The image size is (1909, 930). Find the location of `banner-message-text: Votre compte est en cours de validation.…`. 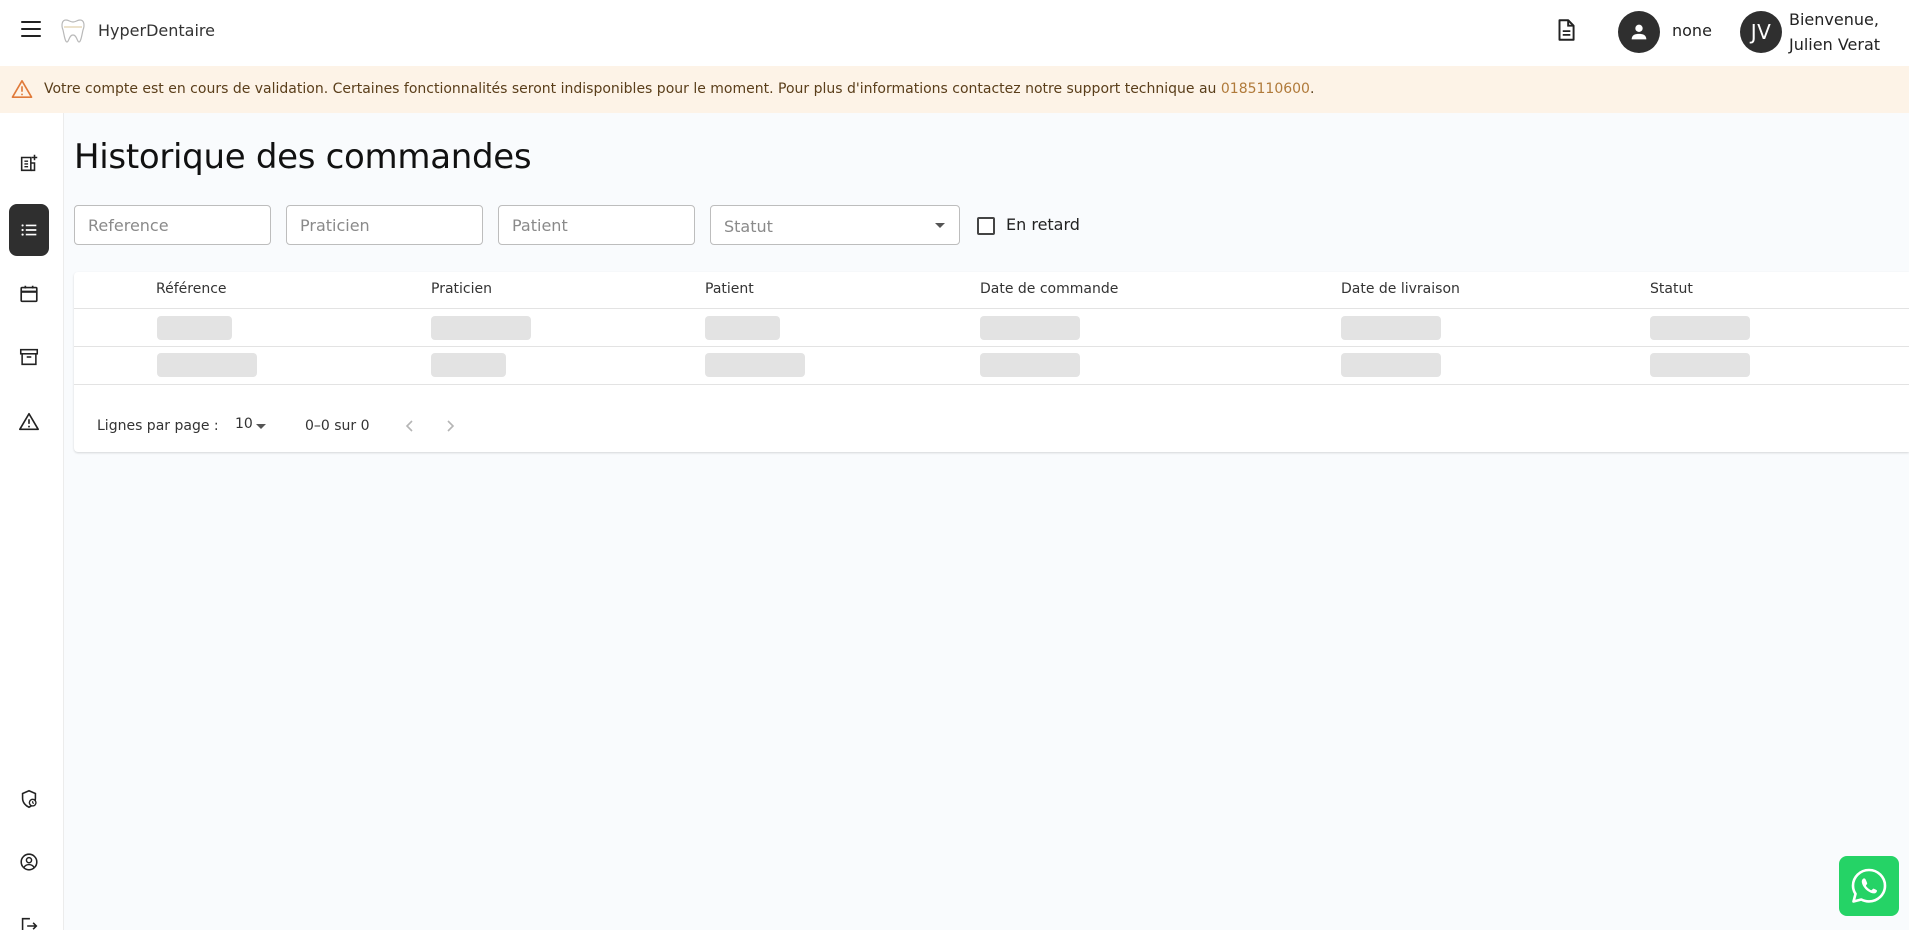

banner-message-text: Votre compte est en cours de validation.… is located at coordinates (632, 89).